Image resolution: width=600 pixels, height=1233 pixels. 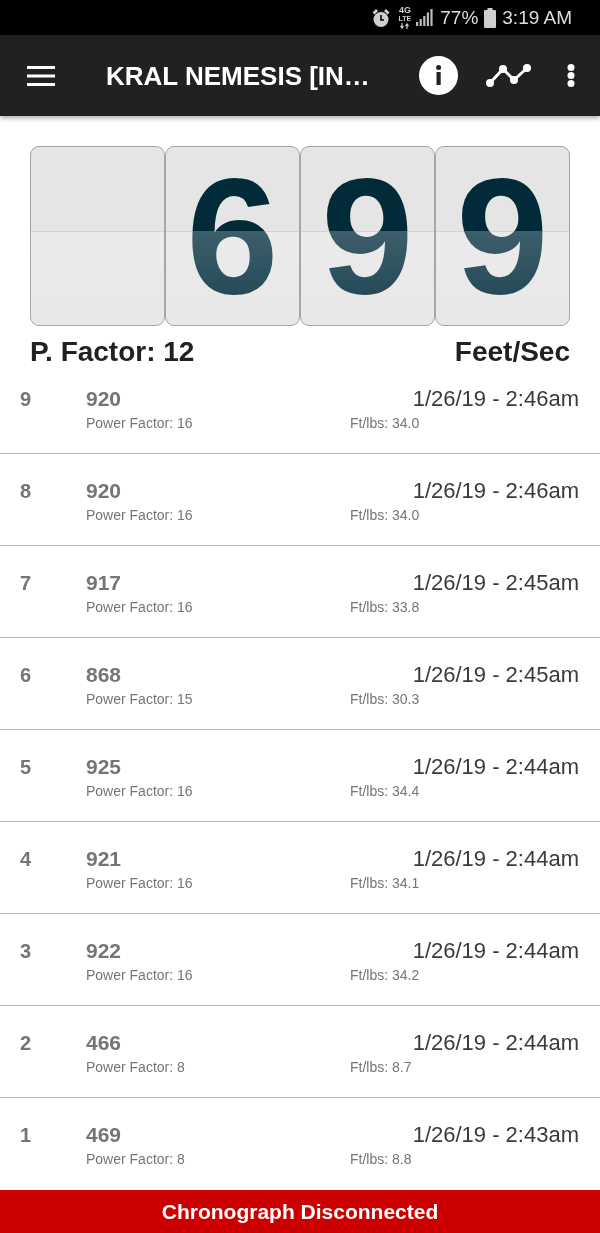 What do you see at coordinates (495, 1135) in the screenshot?
I see `shot-time: 1/26/19 - 2:43am` at bounding box center [495, 1135].